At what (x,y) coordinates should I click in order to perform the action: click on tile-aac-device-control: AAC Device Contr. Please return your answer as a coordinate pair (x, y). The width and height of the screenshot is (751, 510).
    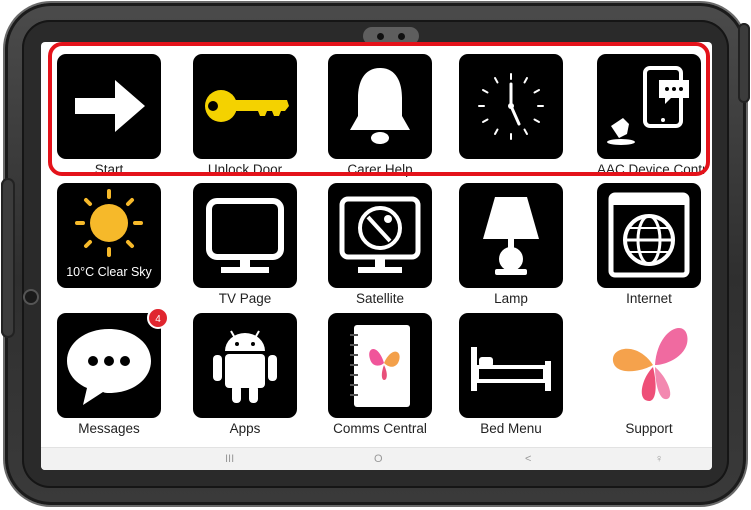
    Looking at the image, I should click on (652, 116).